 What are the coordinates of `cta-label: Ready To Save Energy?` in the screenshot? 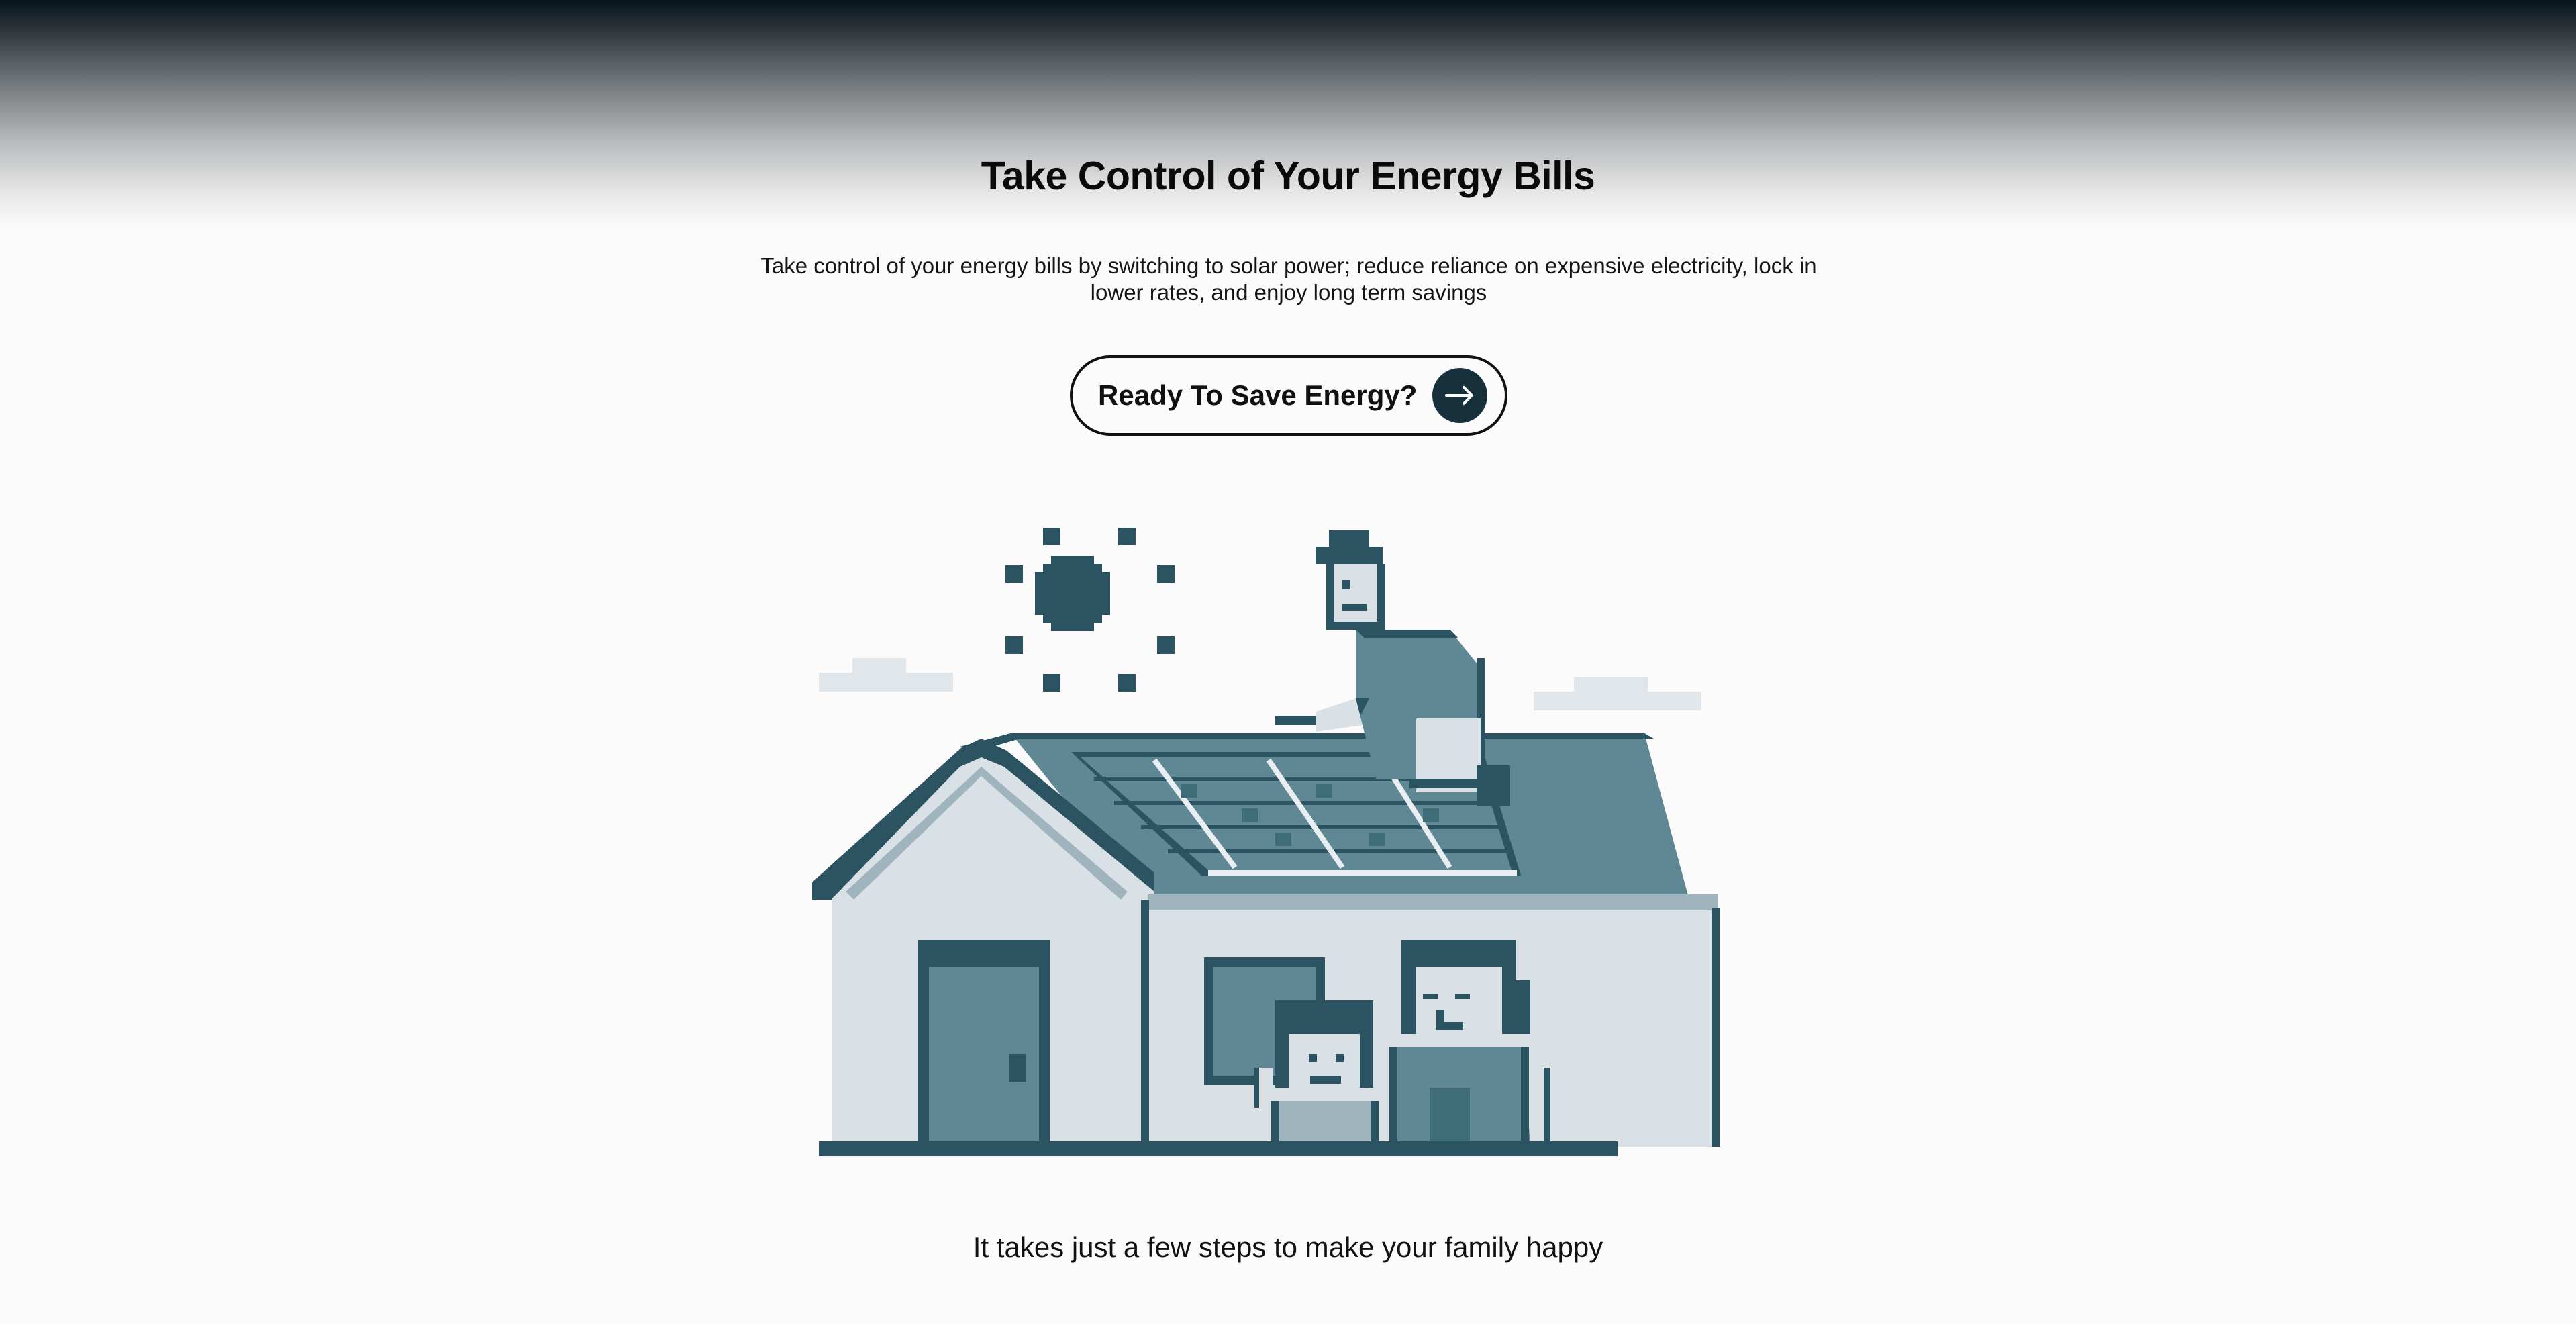 It's located at (1258, 395).